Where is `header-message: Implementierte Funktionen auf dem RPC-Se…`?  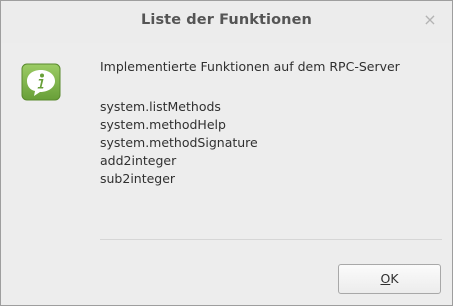
header-message: Implementierte Funktionen auf dem RPC-Se… is located at coordinates (250, 66).